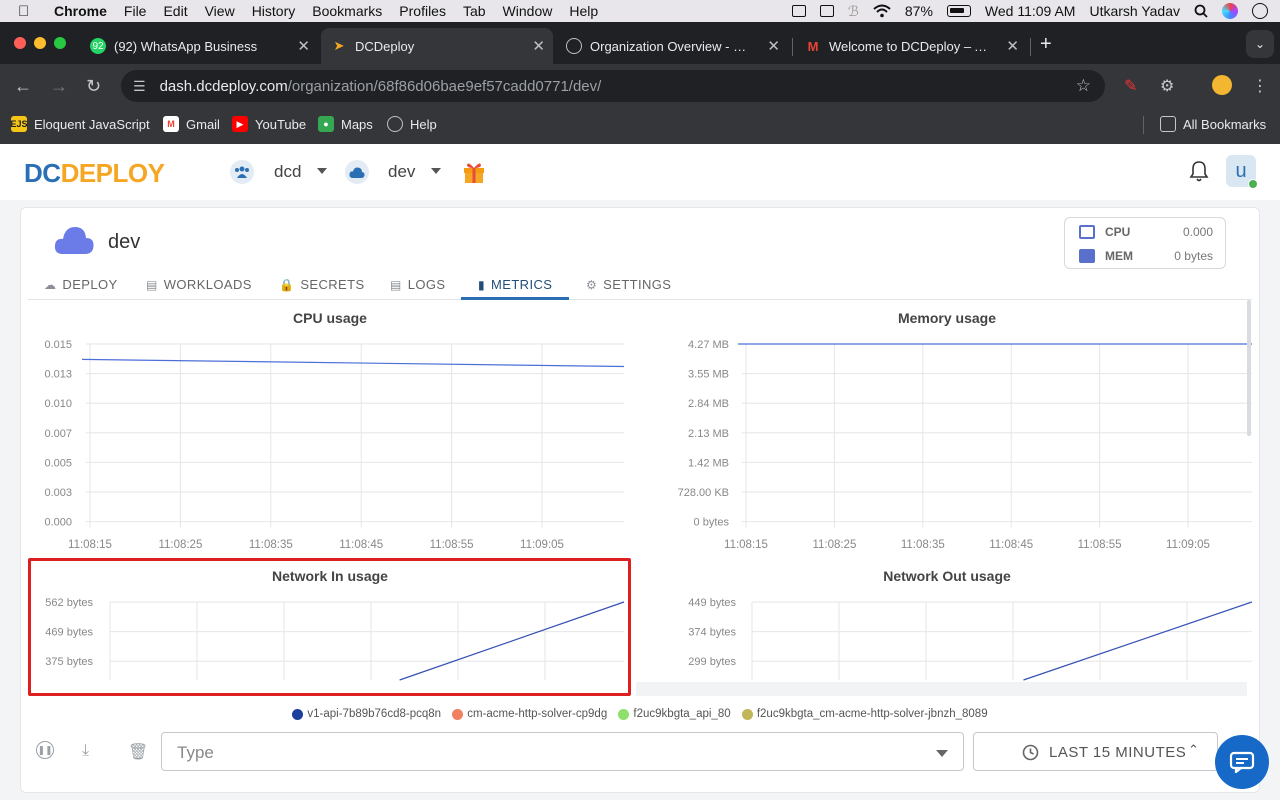 The width and height of the screenshot is (1280, 800). What do you see at coordinates (1230, 11) in the screenshot?
I see `siri-icon` at bounding box center [1230, 11].